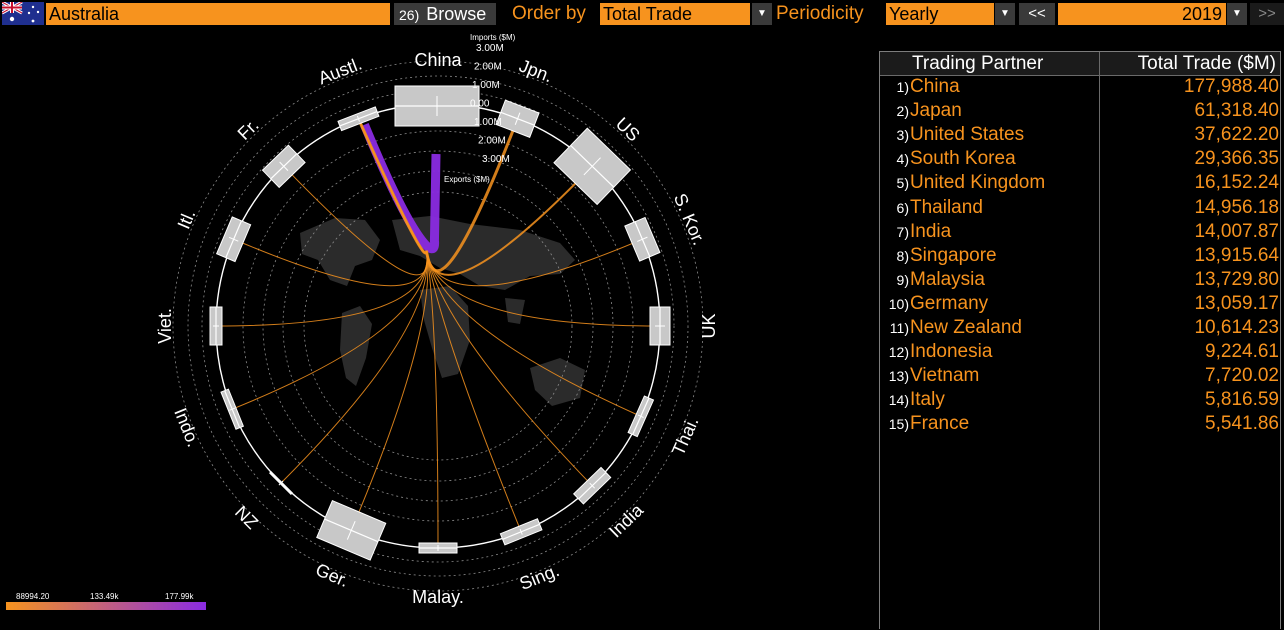 The width and height of the screenshot is (1284, 630). What do you see at coordinates (898, 303) in the screenshot?
I see `row-rank: 10)` at bounding box center [898, 303].